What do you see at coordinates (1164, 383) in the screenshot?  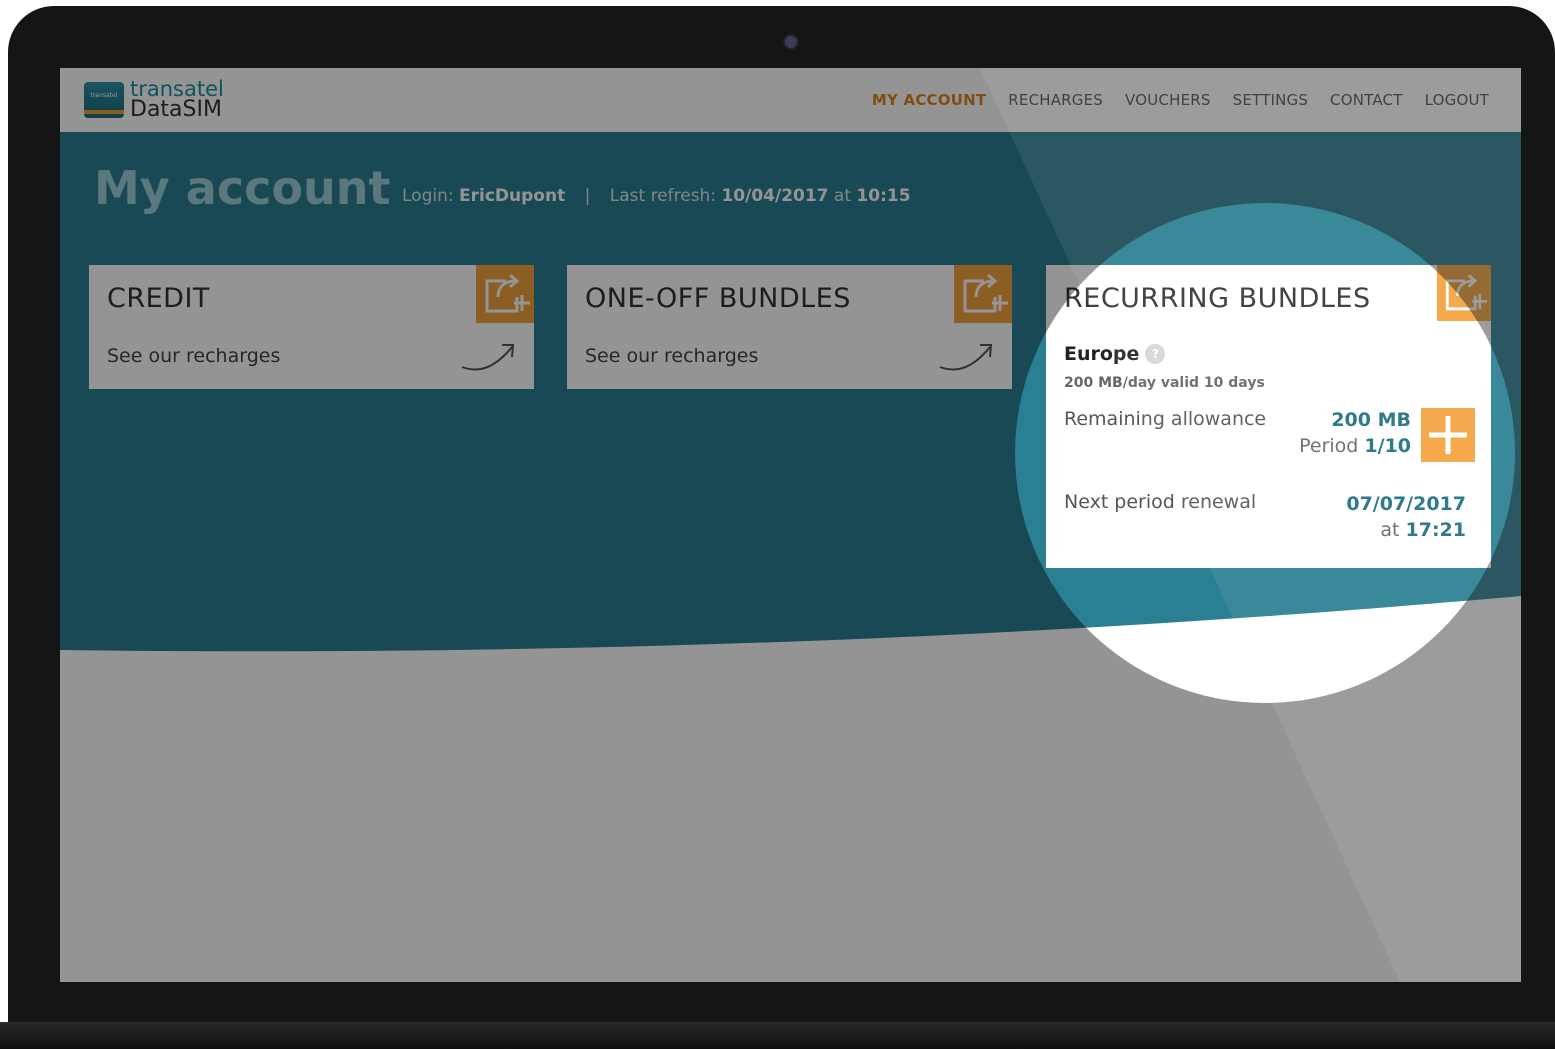 I see `bundle-description: 200 MB/day valid 10 days` at bounding box center [1164, 383].